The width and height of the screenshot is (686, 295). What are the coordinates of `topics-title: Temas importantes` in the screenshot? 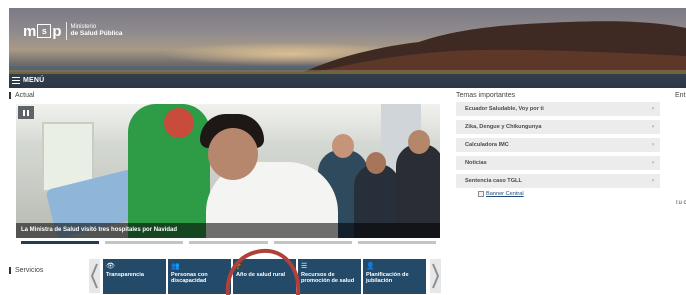 It's located at (486, 95).